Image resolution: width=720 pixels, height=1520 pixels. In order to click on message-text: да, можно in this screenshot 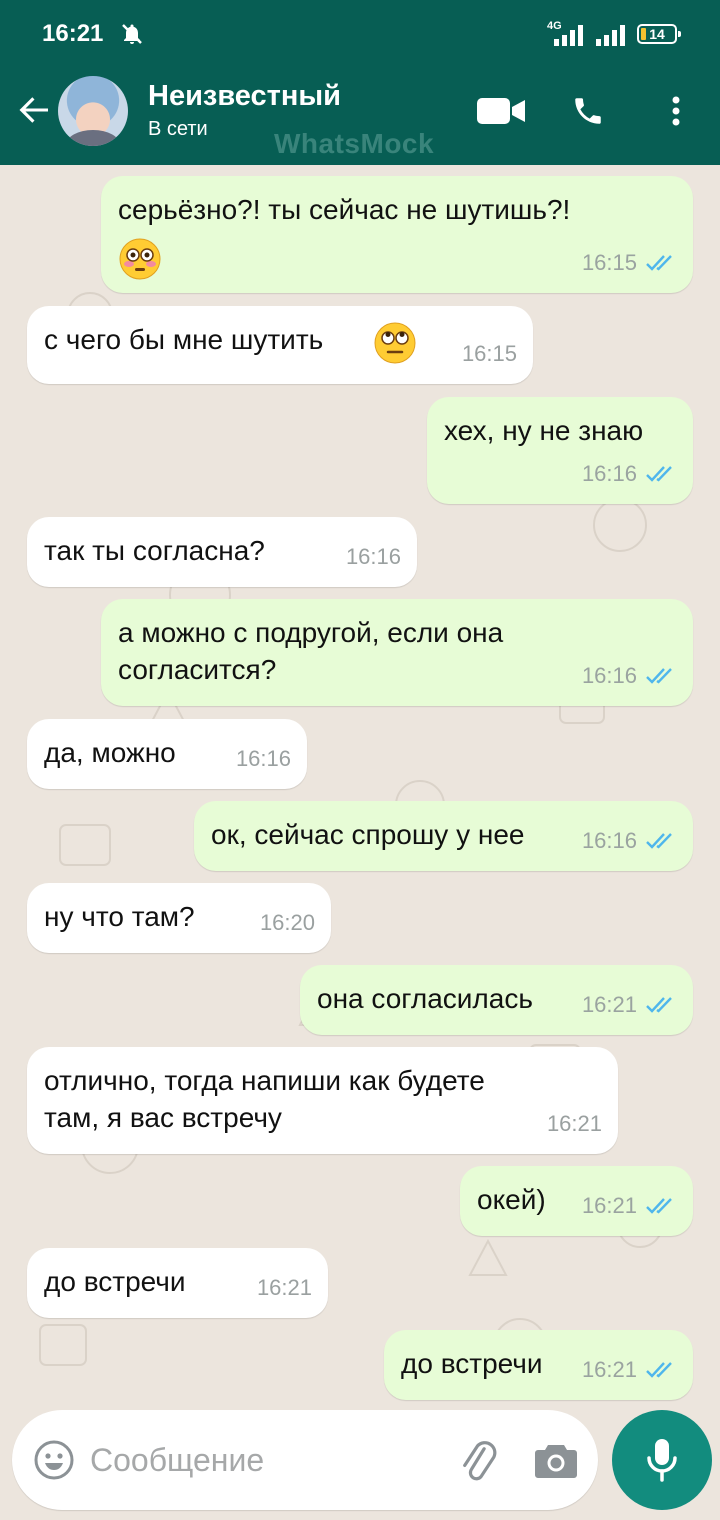, I will do `click(110, 752)`.